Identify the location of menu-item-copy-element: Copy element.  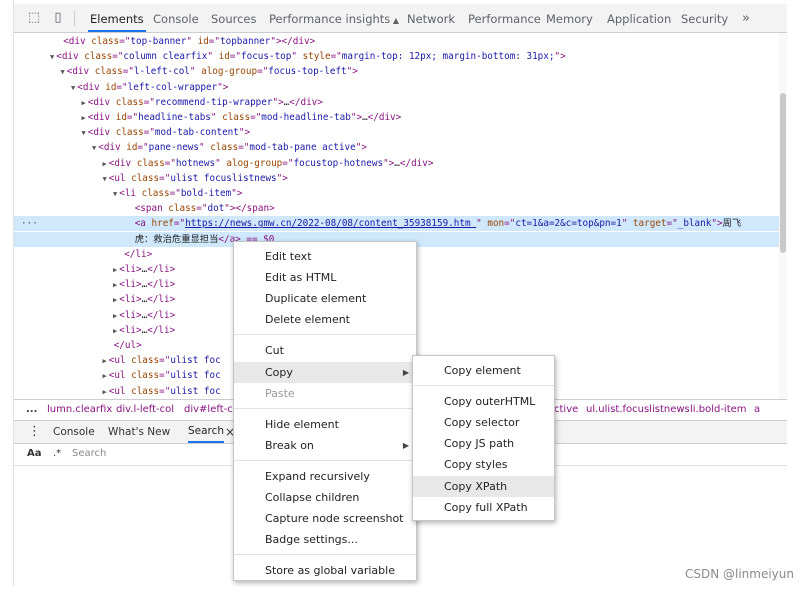
(483, 370).